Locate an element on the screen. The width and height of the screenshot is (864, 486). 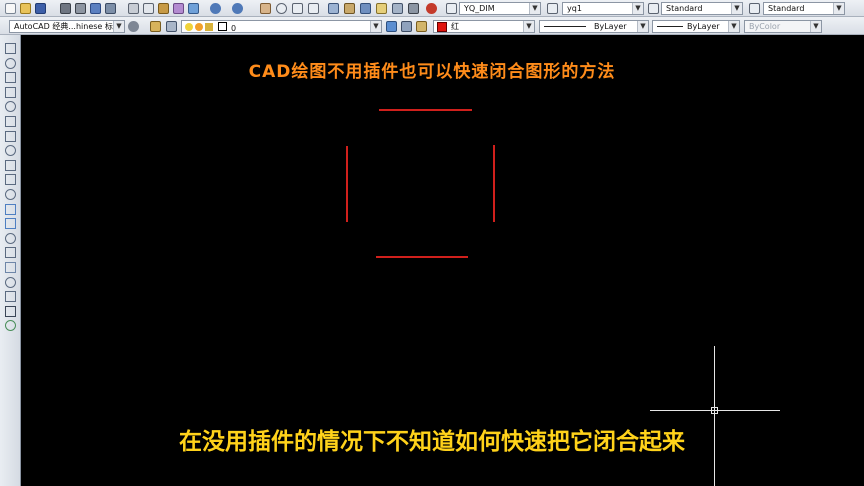
undo-icon is located at coordinates (215, 8).